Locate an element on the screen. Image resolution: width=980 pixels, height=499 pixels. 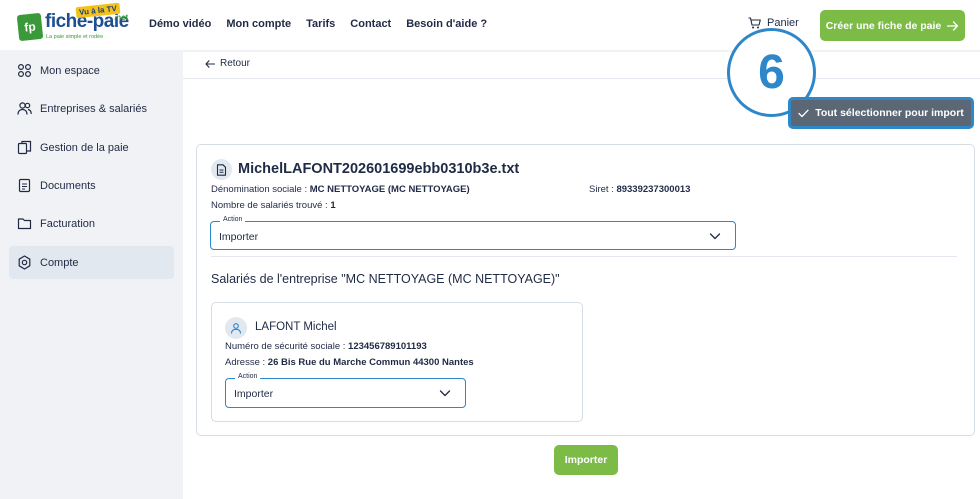
file-name: MichelLAFONT202601699ebb0310b3e.txt is located at coordinates (379, 169).